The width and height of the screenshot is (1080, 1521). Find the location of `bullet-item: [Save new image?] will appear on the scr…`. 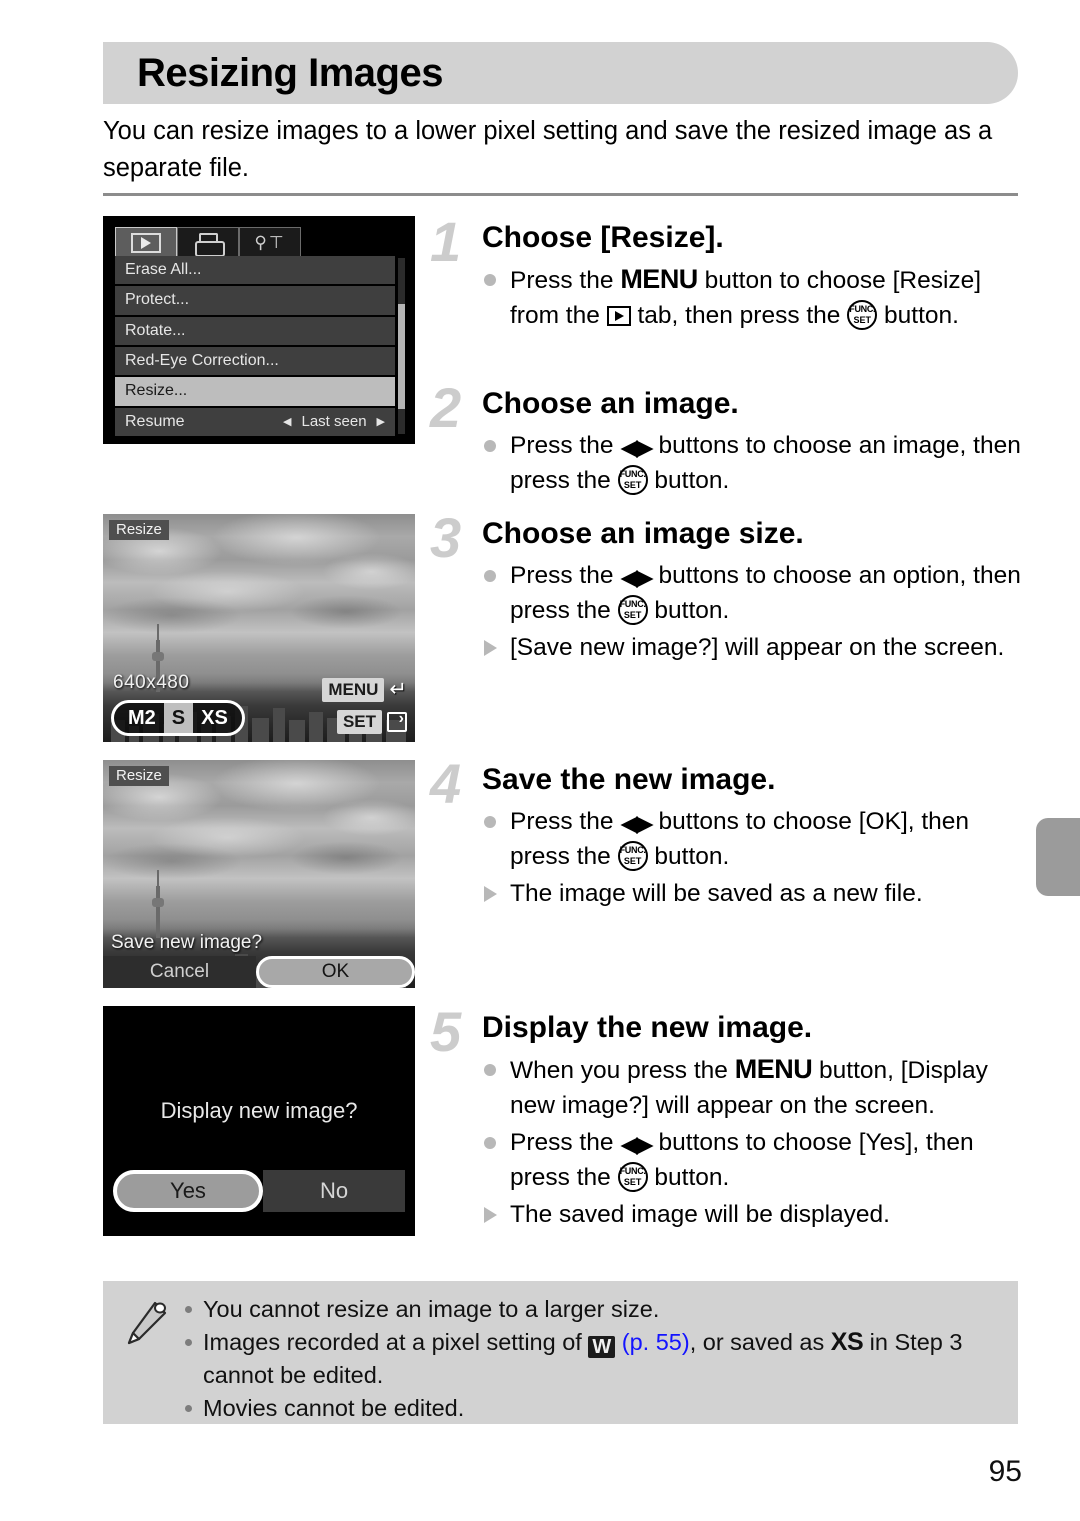

bullet-item: [Save new image?] will appear on the scr… is located at coordinates (756, 647).